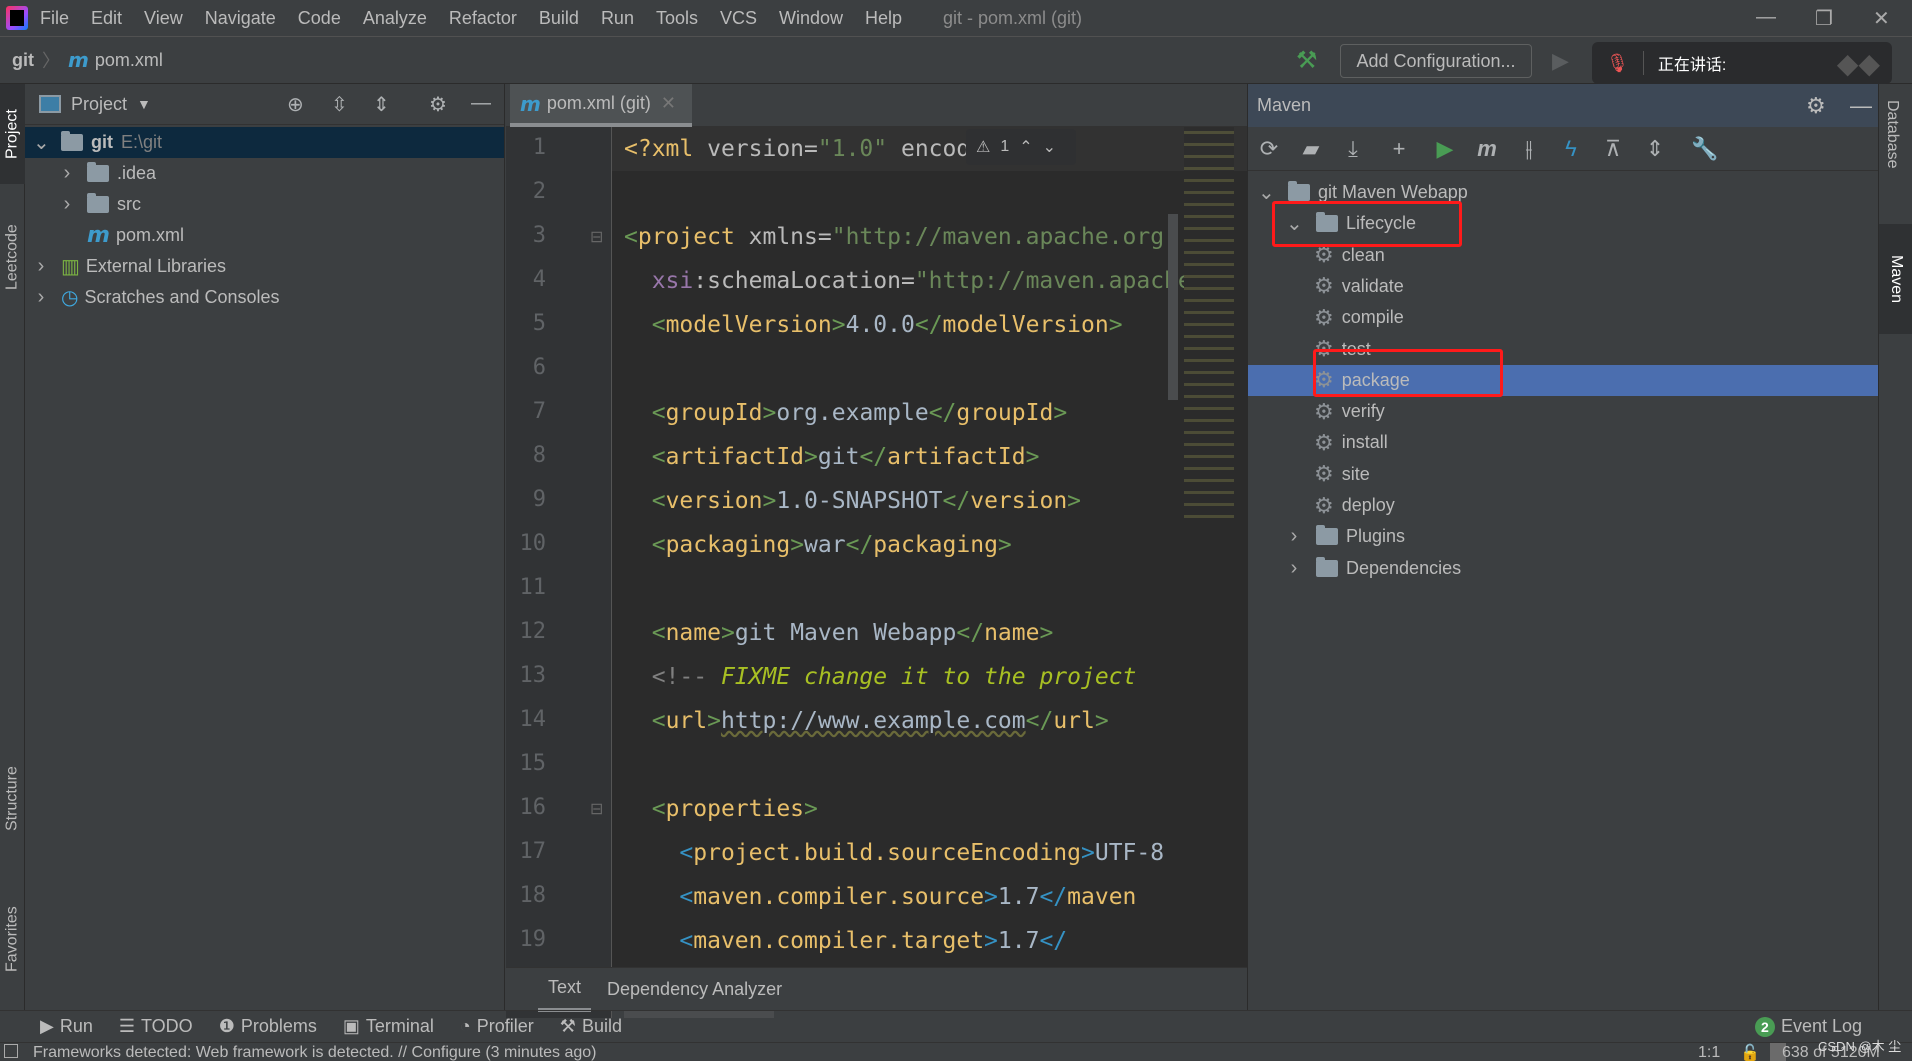 The image size is (1912, 1061). Describe the element at coordinates (1824, 18) in the screenshot. I see `restore-icon: ❐` at that location.